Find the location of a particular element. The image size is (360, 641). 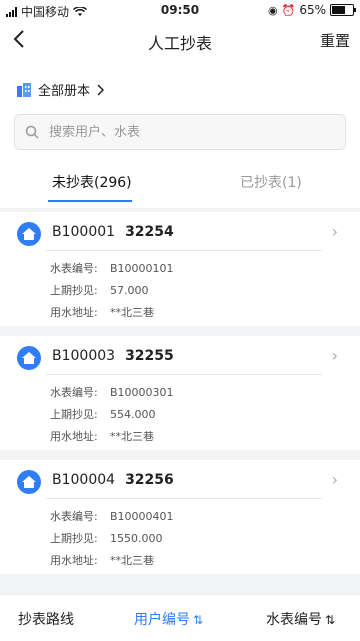

battery-text: 65% is located at coordinates (312, 10).